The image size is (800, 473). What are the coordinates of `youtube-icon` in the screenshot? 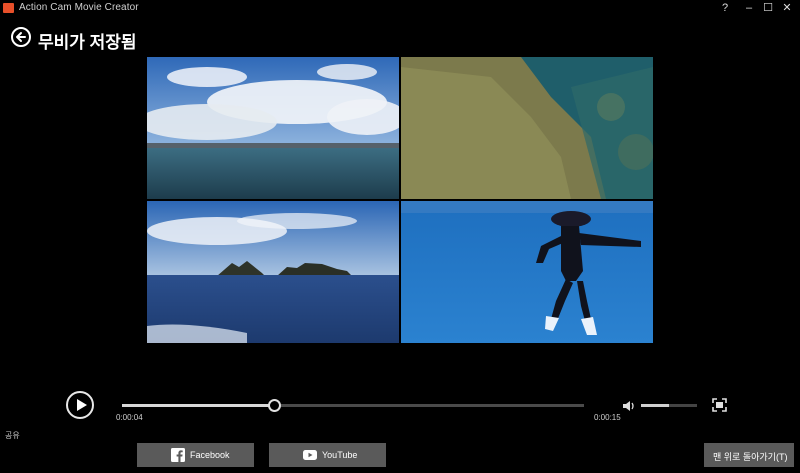 It's located at (310, 455).